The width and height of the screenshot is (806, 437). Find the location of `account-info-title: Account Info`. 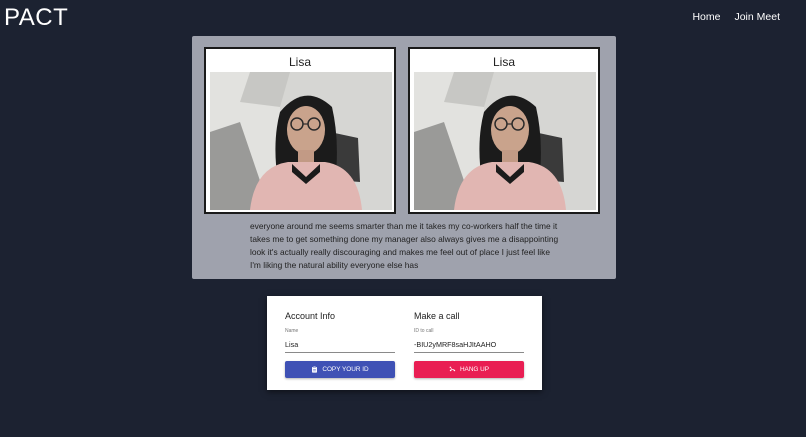

account-info-title: Account Info is located at coordinates (310, 316).